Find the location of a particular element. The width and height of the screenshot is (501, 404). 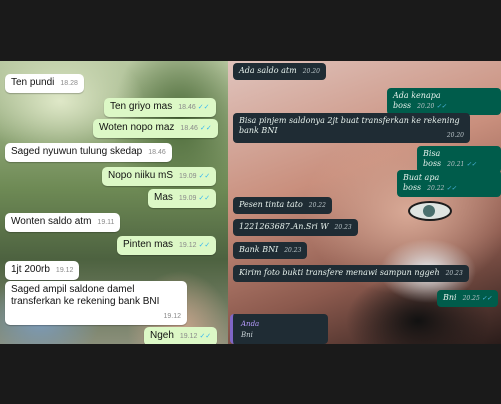

message-bubble: 1221263687.An.Sri W 20.23 is located at coordinates (295, 227).